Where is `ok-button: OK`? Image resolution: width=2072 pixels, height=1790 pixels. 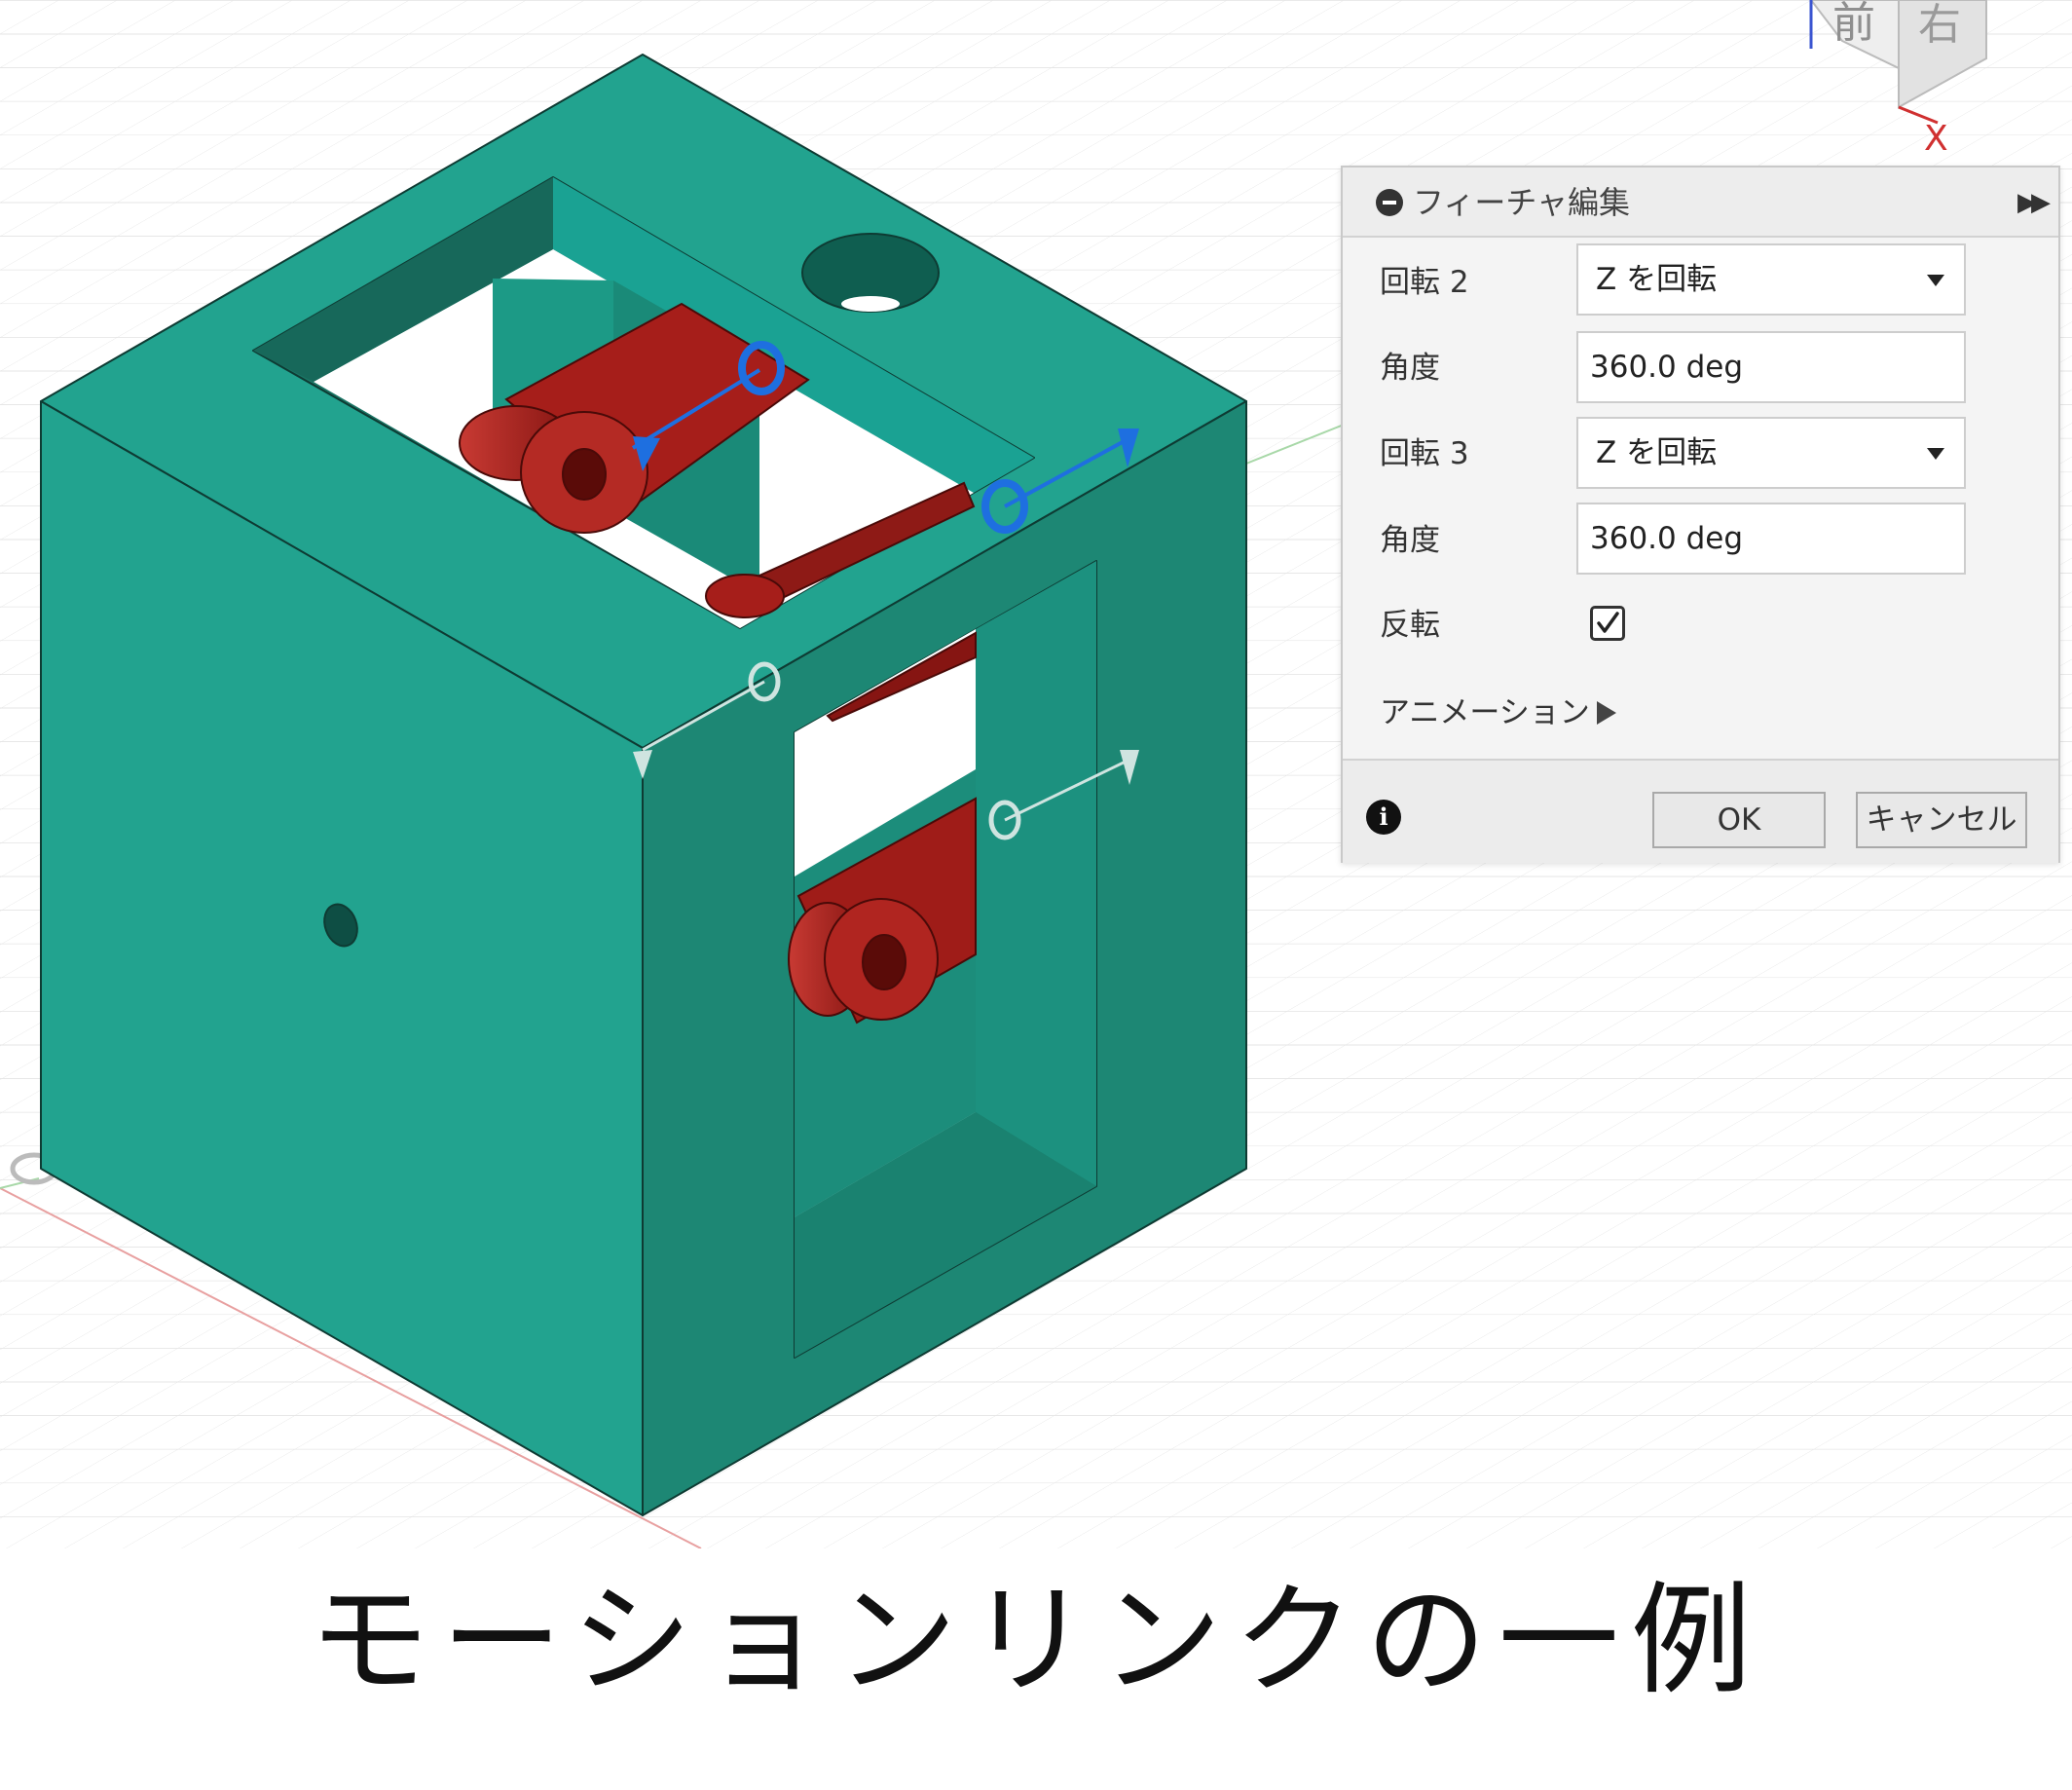 ok-button: OK is located at coordinates (1739, 820).